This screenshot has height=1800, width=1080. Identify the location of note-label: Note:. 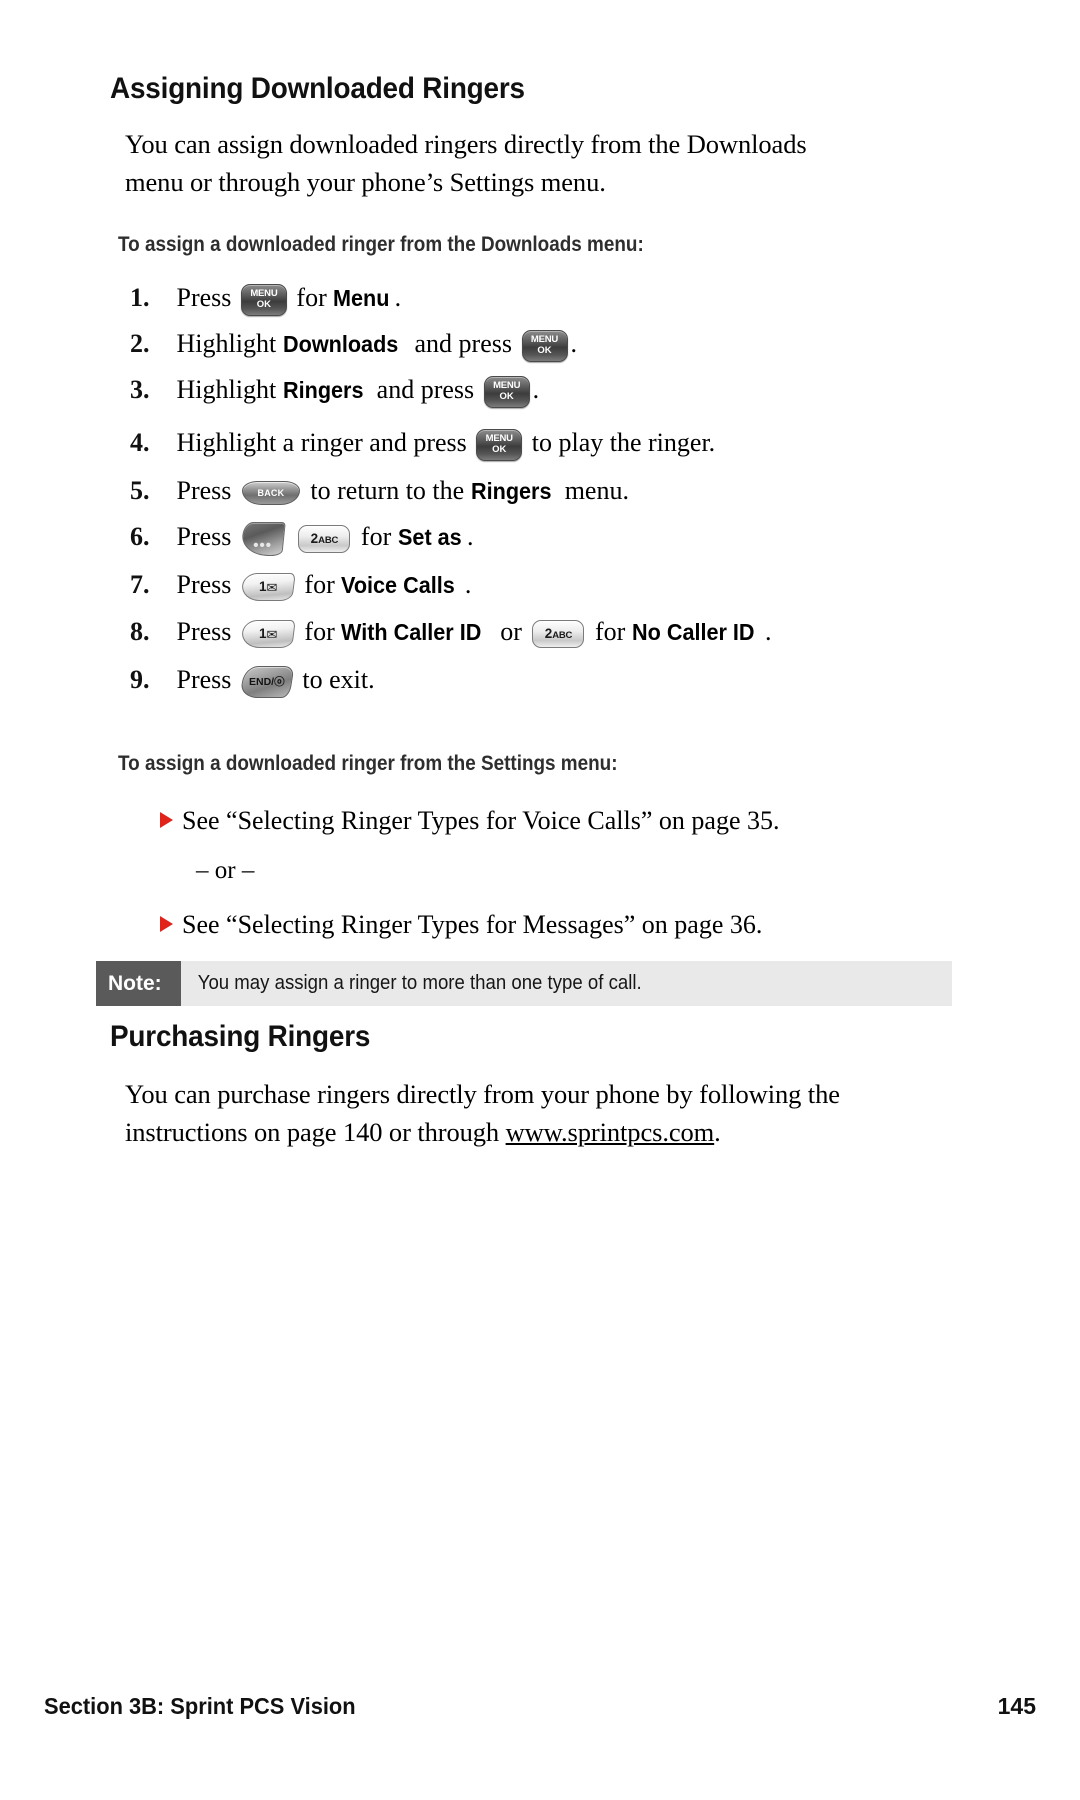
(138, 983).